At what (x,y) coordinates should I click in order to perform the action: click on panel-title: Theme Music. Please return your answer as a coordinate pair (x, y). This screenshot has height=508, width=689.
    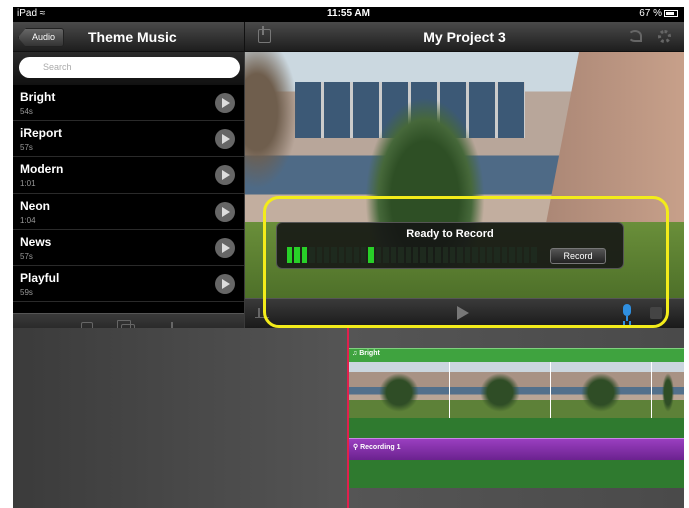
    Looking at the image, I should click on (132, 37).